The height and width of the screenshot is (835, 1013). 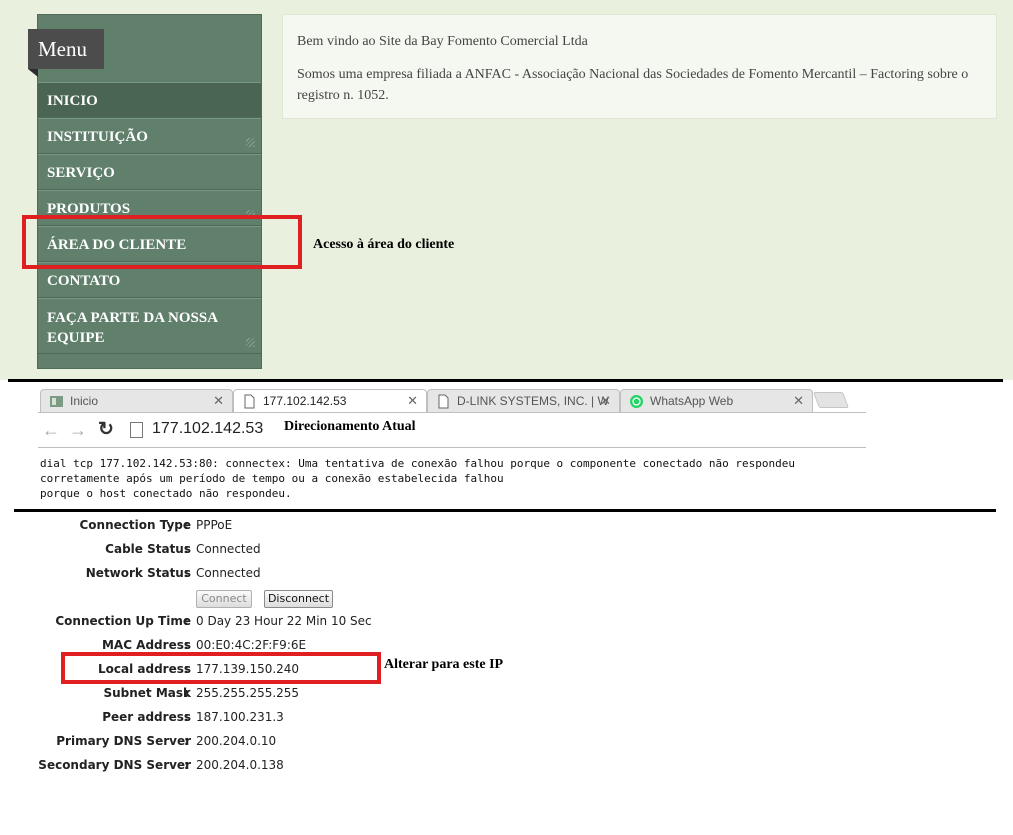 What do you see at coordinates (162, 242) in the screenshot?
I see `client-area-highlight` at bounding box center [162, 242].